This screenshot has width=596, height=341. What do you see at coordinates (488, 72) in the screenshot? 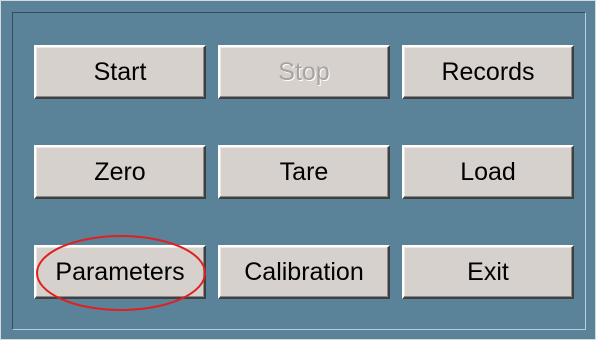
I see `records-button: Records` at bounding box center [488, 72].